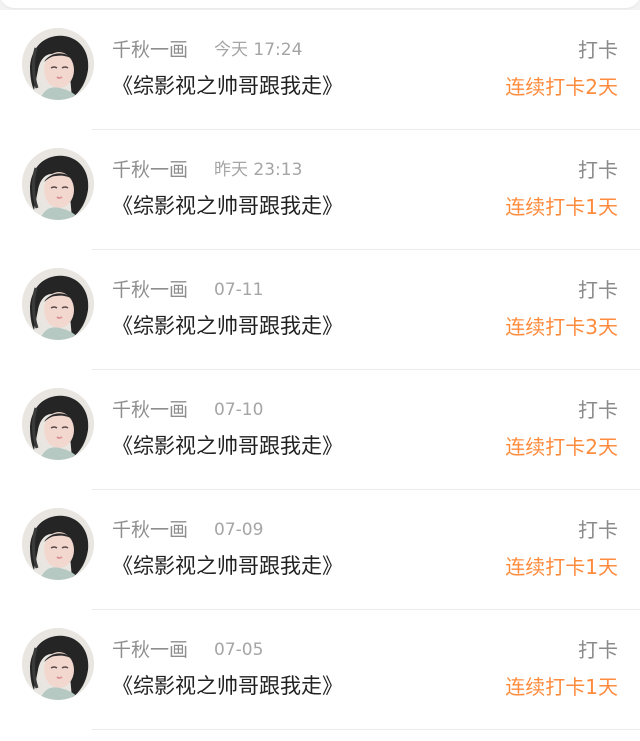 Image resolution: width=640 pixels, height=741 pixels. Describe the element at coordinates (320, 4) in the screenshot. I see `top-card-edge` at that location.